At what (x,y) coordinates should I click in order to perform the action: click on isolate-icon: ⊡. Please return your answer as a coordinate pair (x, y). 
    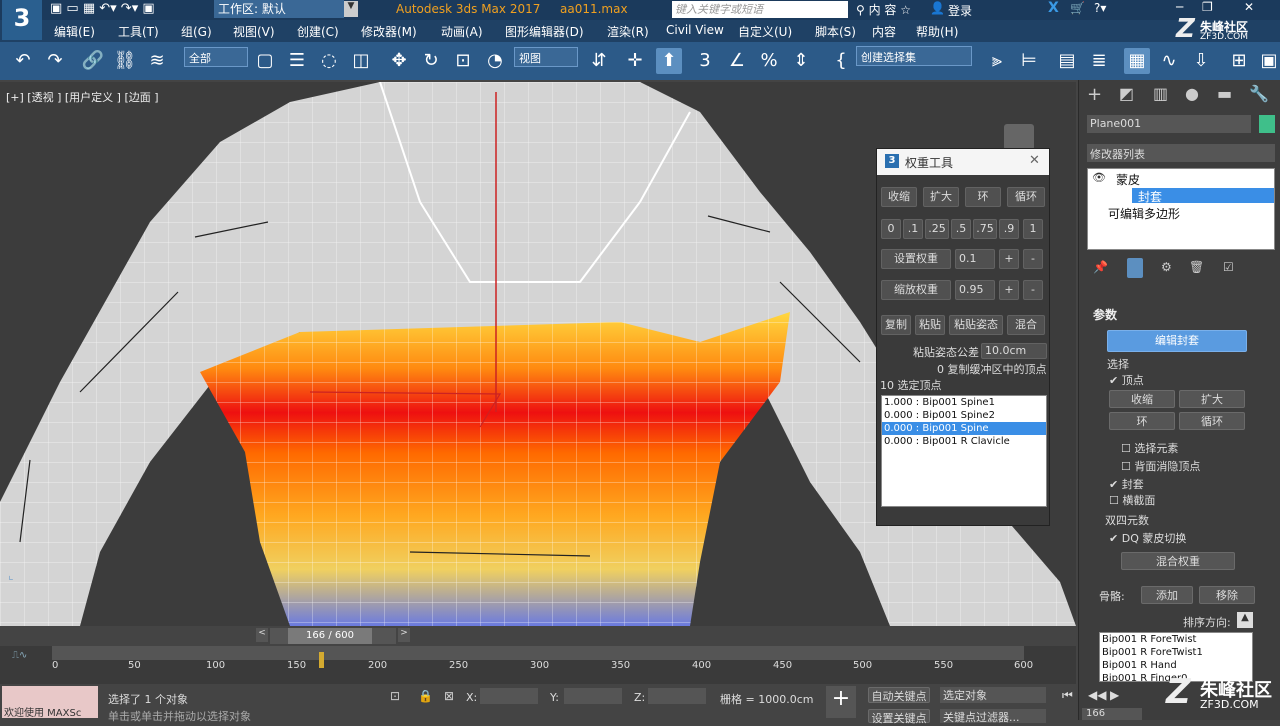
    Looking at the image, I should click on (395, 696).